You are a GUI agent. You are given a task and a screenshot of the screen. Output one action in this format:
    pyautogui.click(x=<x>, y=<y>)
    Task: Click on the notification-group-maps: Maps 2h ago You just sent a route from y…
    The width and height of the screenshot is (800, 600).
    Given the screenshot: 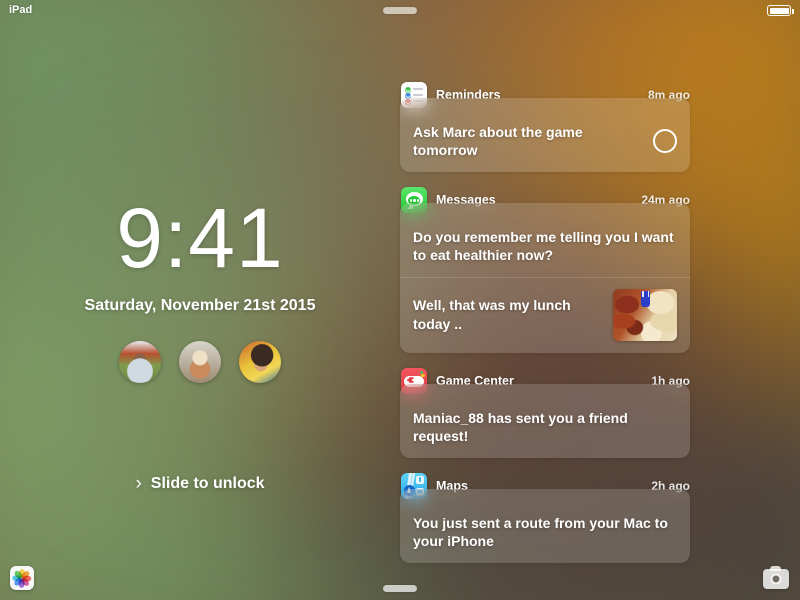 What is the action you would take?
    pyautogui.click(x=545, y=517)
    